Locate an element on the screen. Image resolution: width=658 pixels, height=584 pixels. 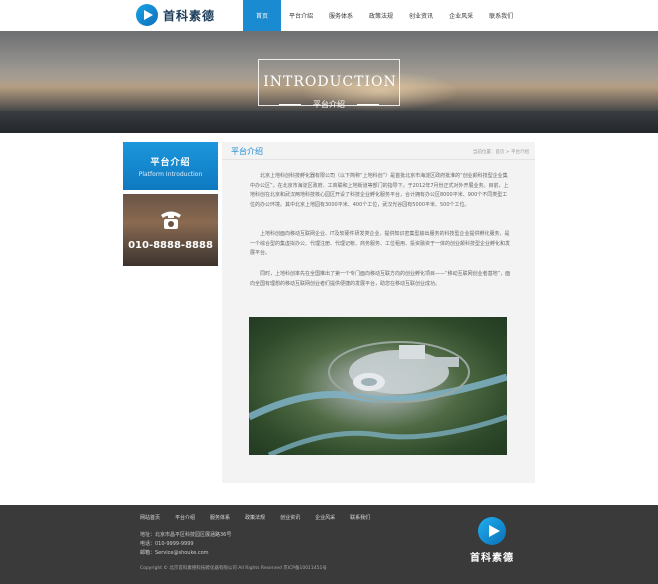
brand-logo: 首科素德 is located at coordinates (175, 15).